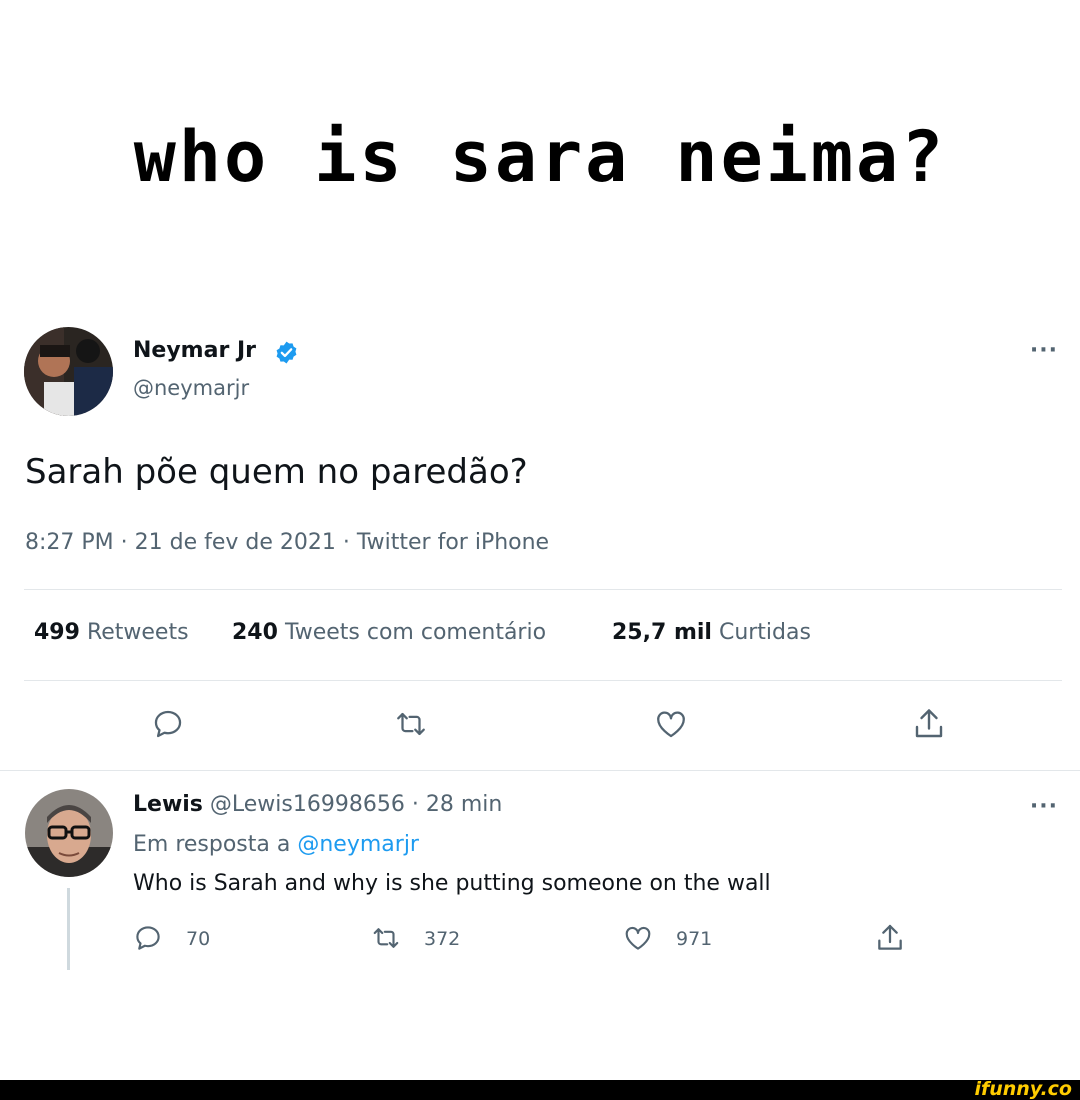 The image size is (1080, 1100). I want to click on retweets-label: Retweets, so click(137, 632).